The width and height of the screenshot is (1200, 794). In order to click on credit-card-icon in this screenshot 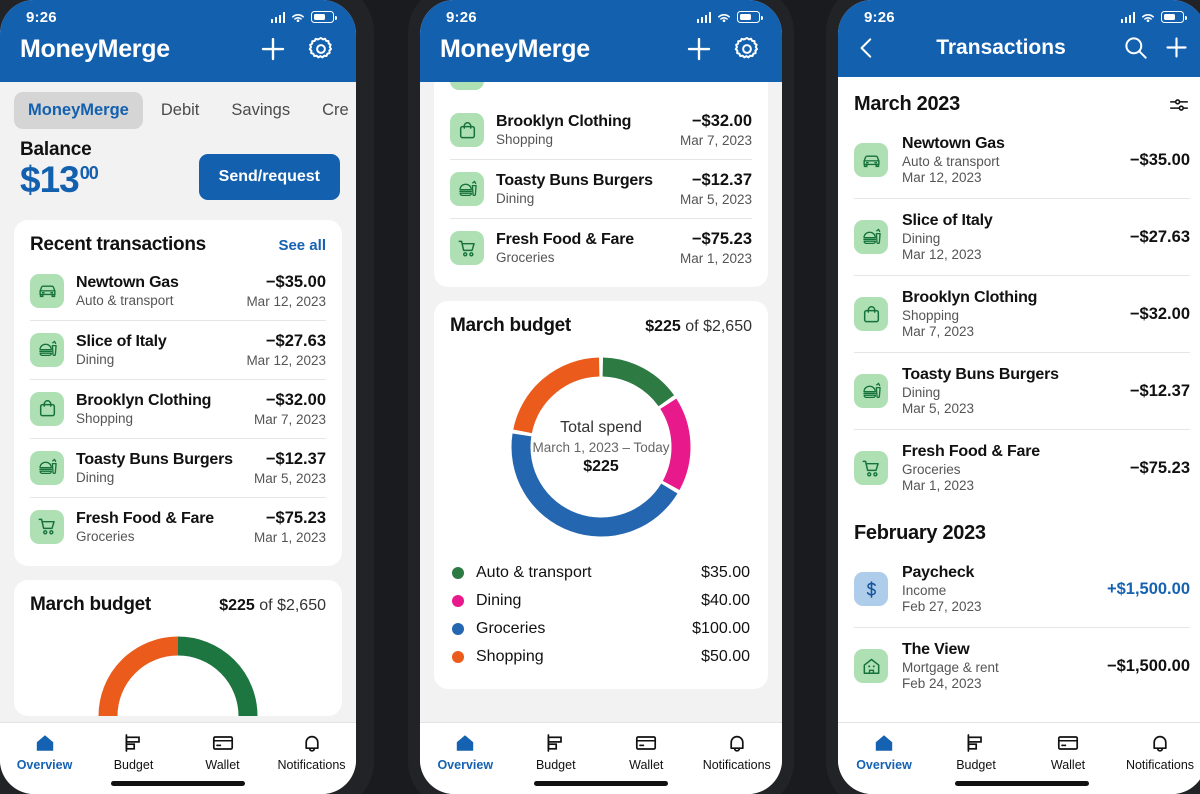, I will do `click(646, 743)`.